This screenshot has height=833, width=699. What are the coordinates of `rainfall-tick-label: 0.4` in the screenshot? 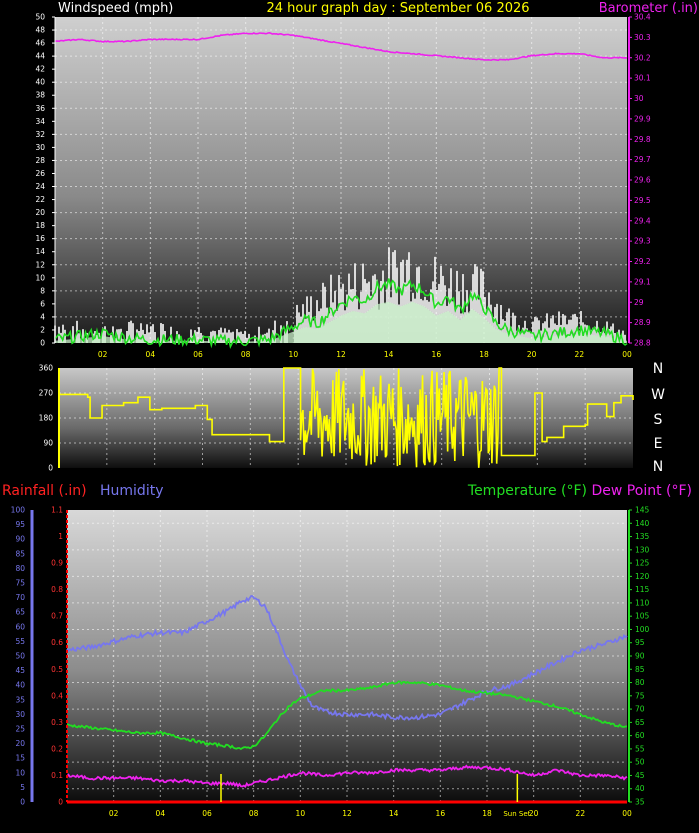 It's located at (57, 695).